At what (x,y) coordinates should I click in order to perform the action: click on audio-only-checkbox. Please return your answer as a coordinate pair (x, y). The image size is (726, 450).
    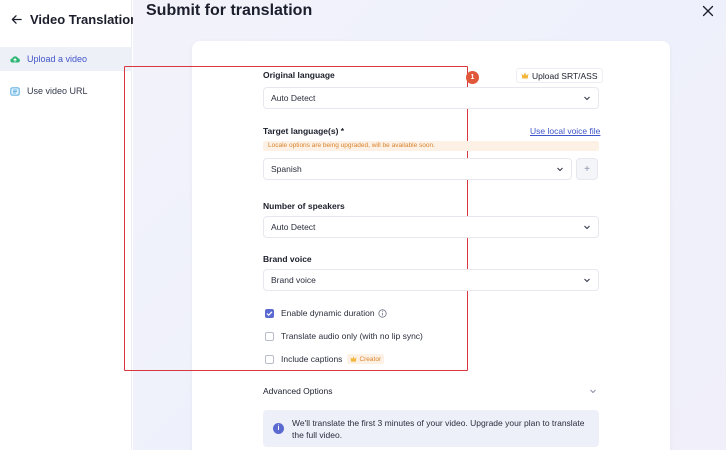
    Looking at the image, I should click on (269, 336).